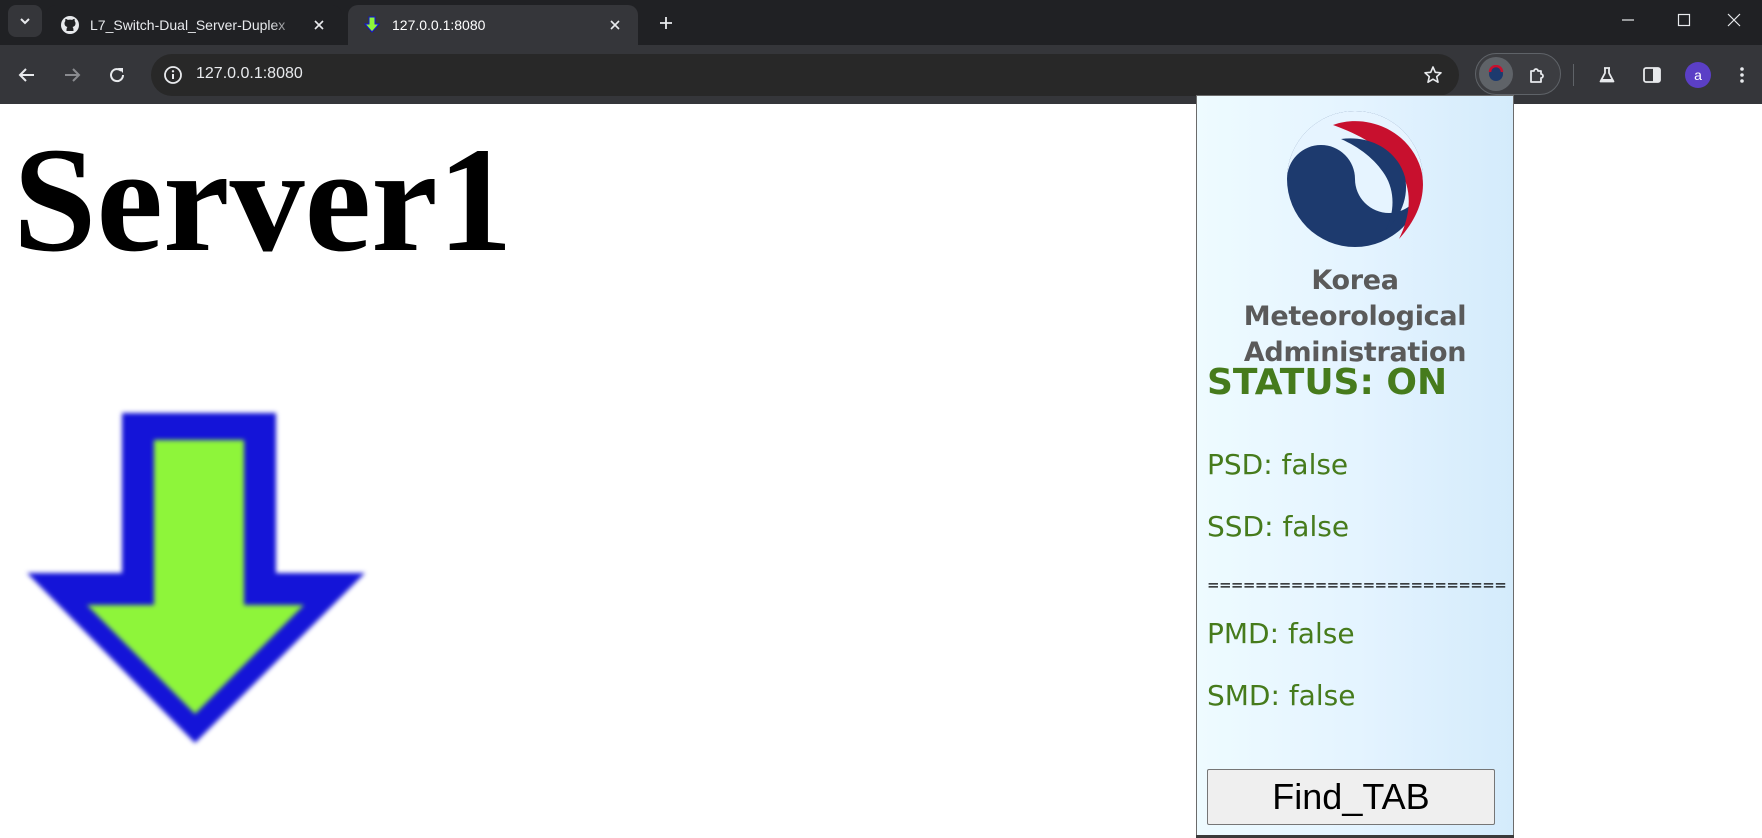 The height and width of the screenshot is (838, 1762). I want to click on tab-search-button, so click(25, 21).